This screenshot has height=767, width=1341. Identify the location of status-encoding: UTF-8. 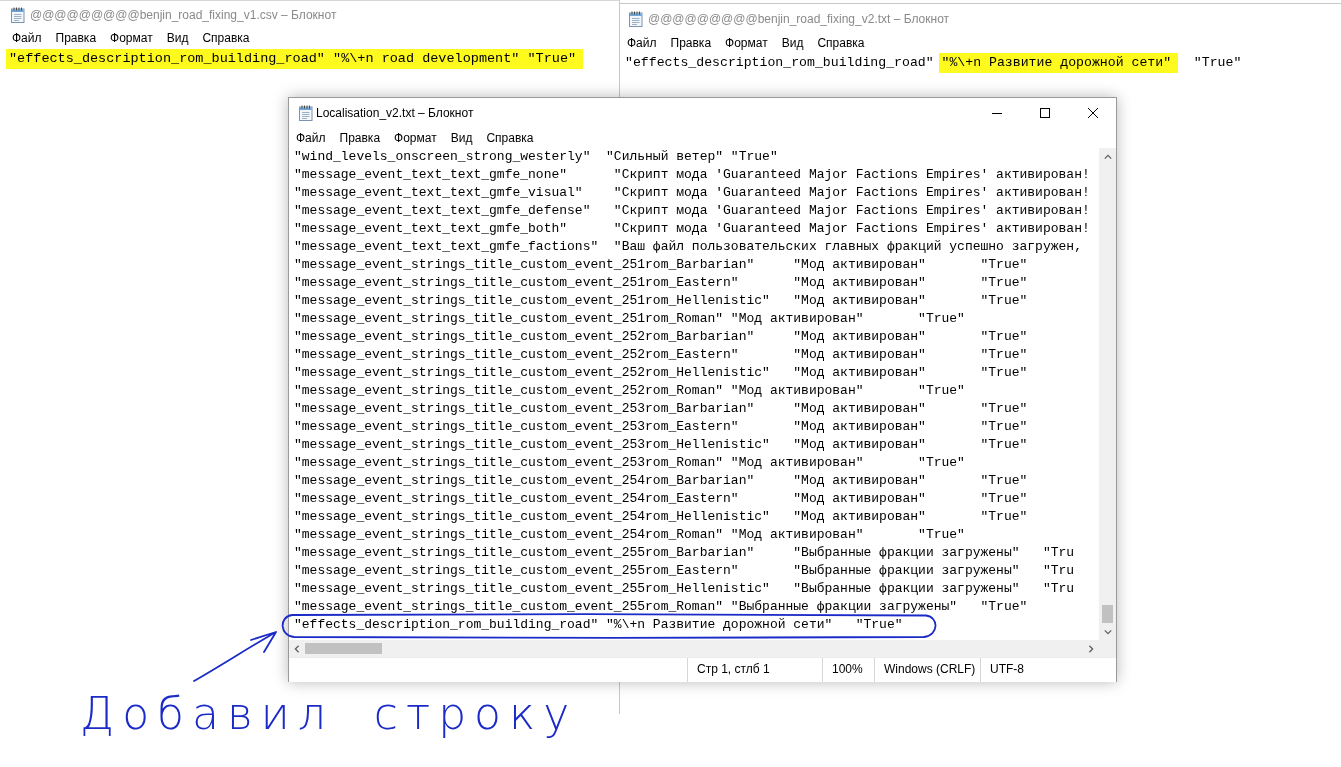
(1048, 670).